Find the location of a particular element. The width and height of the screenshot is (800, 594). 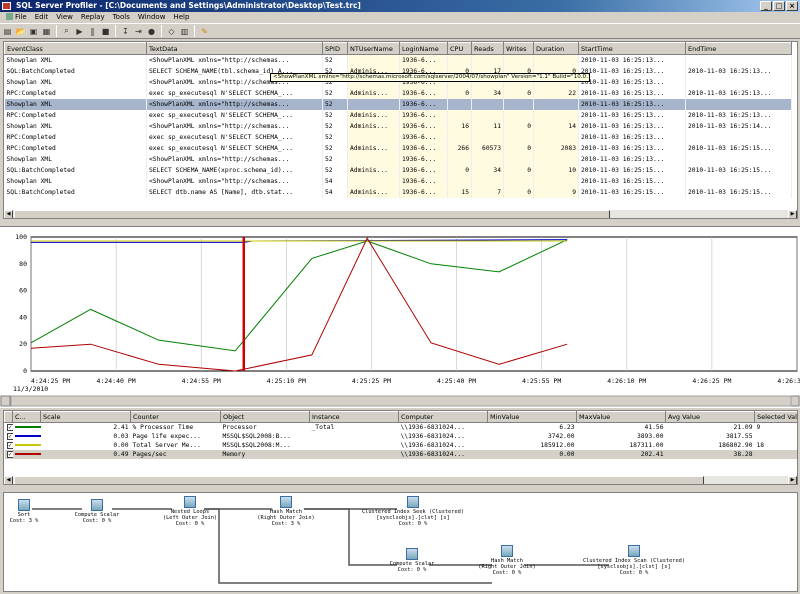

trace-cell: 7 is located at coordinates (487, 192).